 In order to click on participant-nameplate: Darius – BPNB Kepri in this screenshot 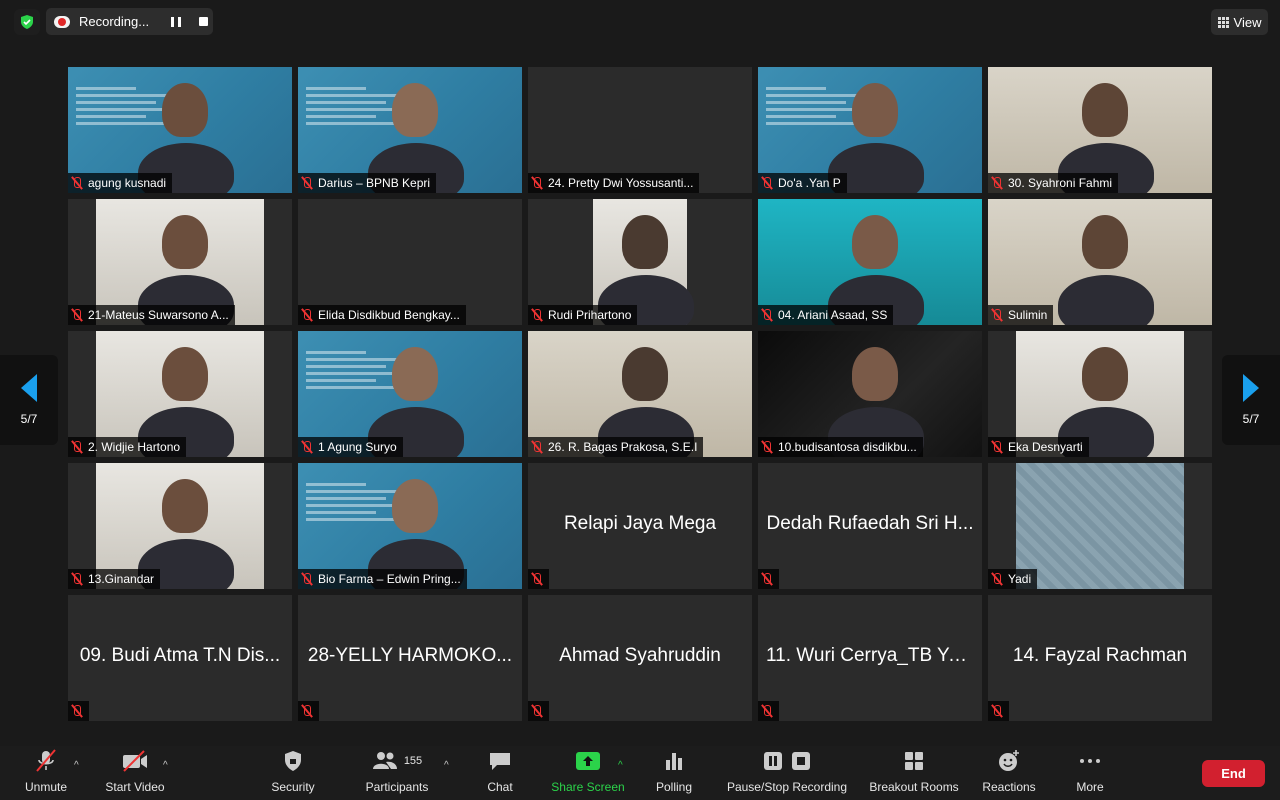, I will do `click(367, 183)`.